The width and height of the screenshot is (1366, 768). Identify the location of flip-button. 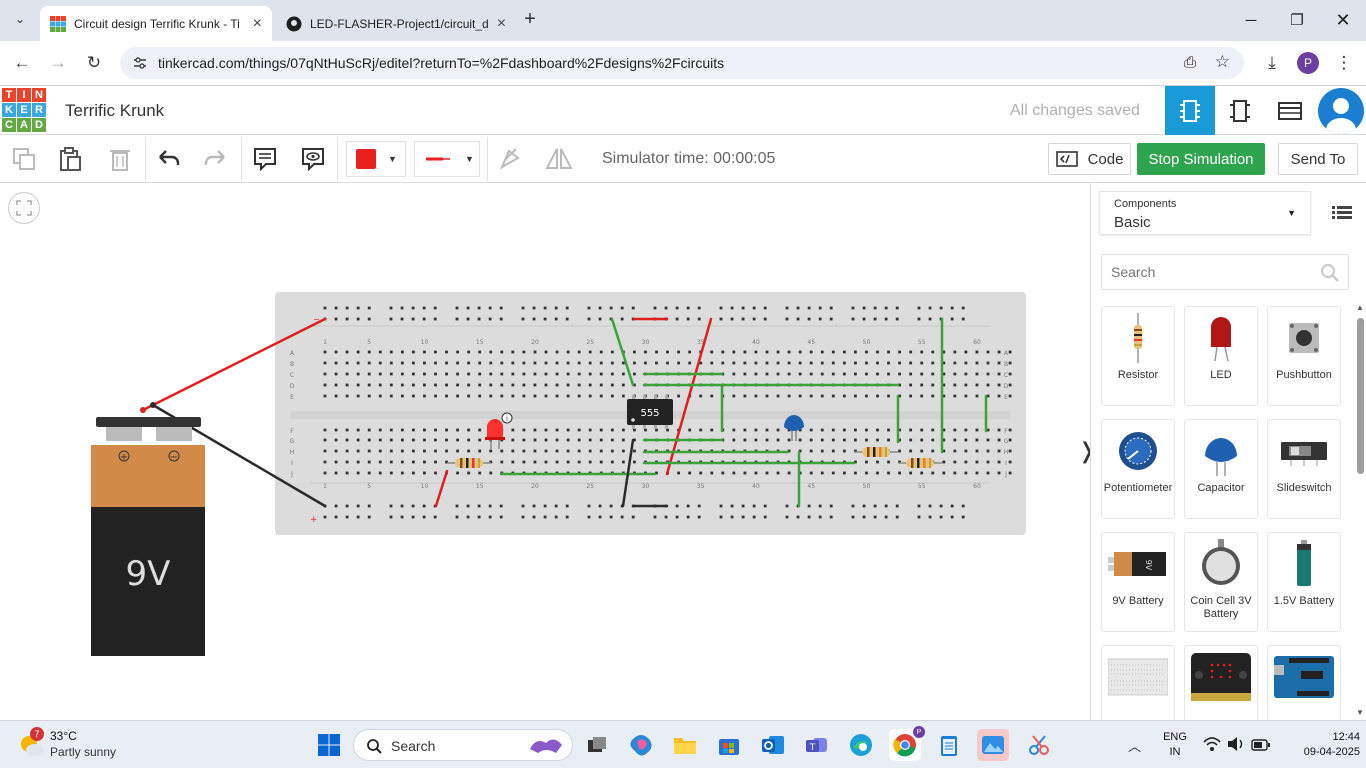
(559, 159).